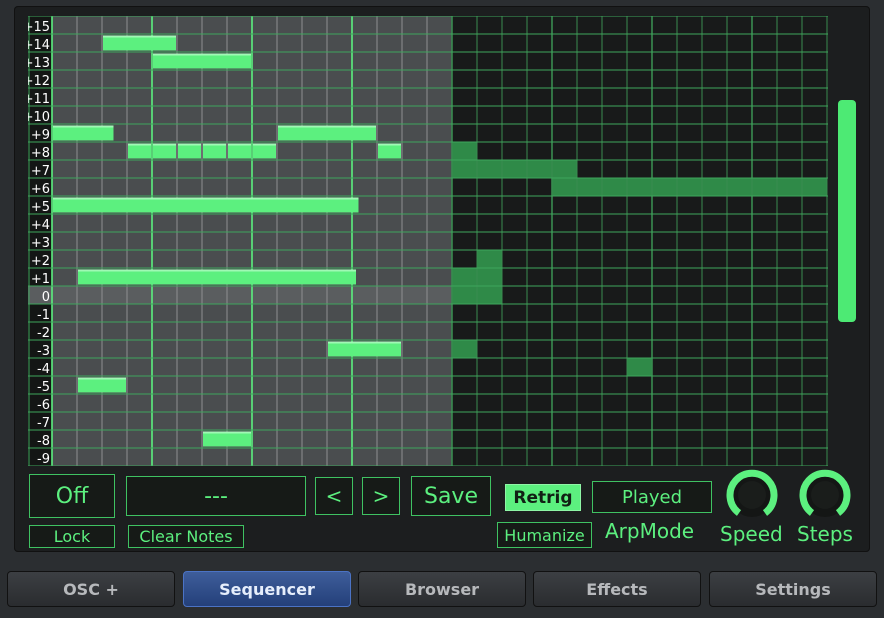  I want to click on tab-settings-label: Settings, so click(793, 589).